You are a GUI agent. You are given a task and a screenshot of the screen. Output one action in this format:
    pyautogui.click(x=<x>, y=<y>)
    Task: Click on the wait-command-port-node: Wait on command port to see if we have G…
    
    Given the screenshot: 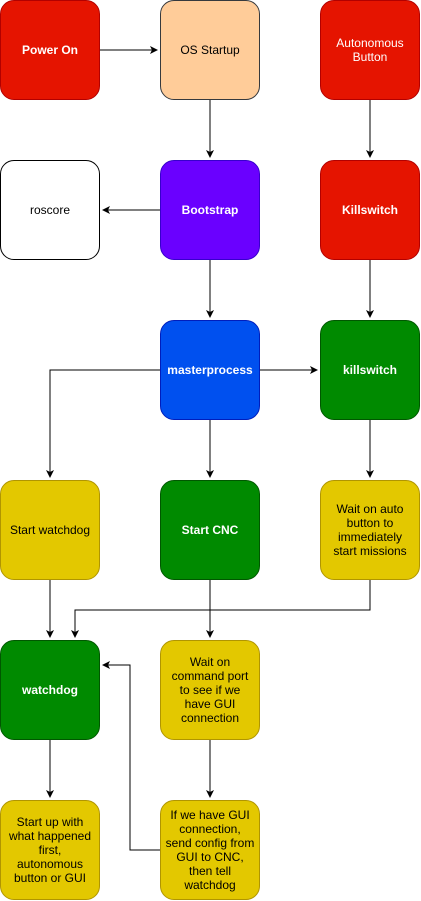 What is the action you would take?
    pyautogui.click(x=210, y=690)
    